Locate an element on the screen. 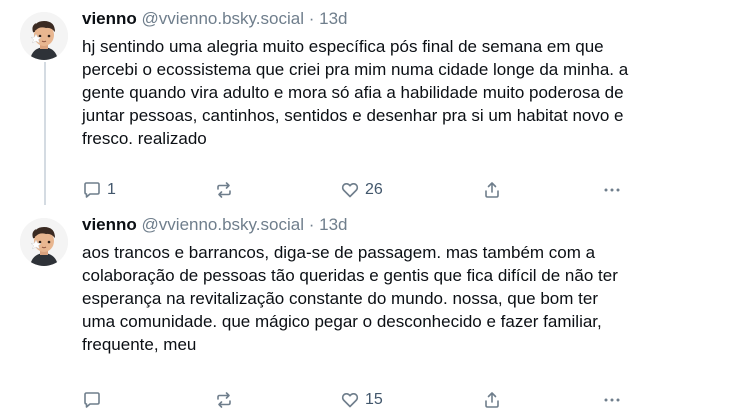 This screenshot has width=730, height=412. post-text-line: frequente, meu is located at coordinates (139, 344).